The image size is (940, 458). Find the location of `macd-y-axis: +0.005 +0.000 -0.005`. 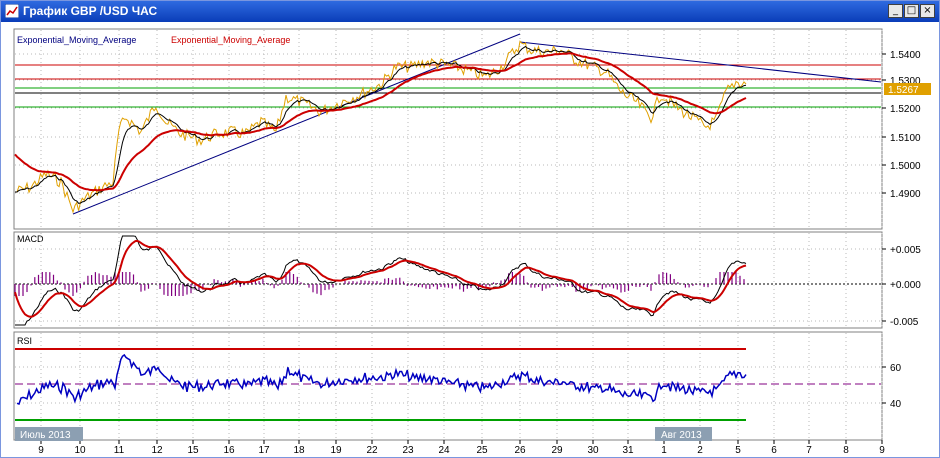

macd-y-axis: +0.005 +0.000 -0.005 is located at coordinates (901, 286).